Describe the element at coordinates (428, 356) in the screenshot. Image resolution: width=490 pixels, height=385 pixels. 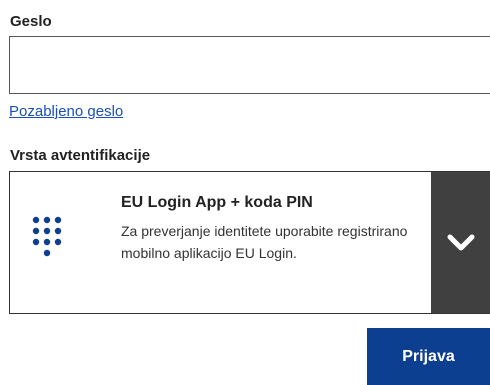
I see `login-submit-button: Prijava` at that location.